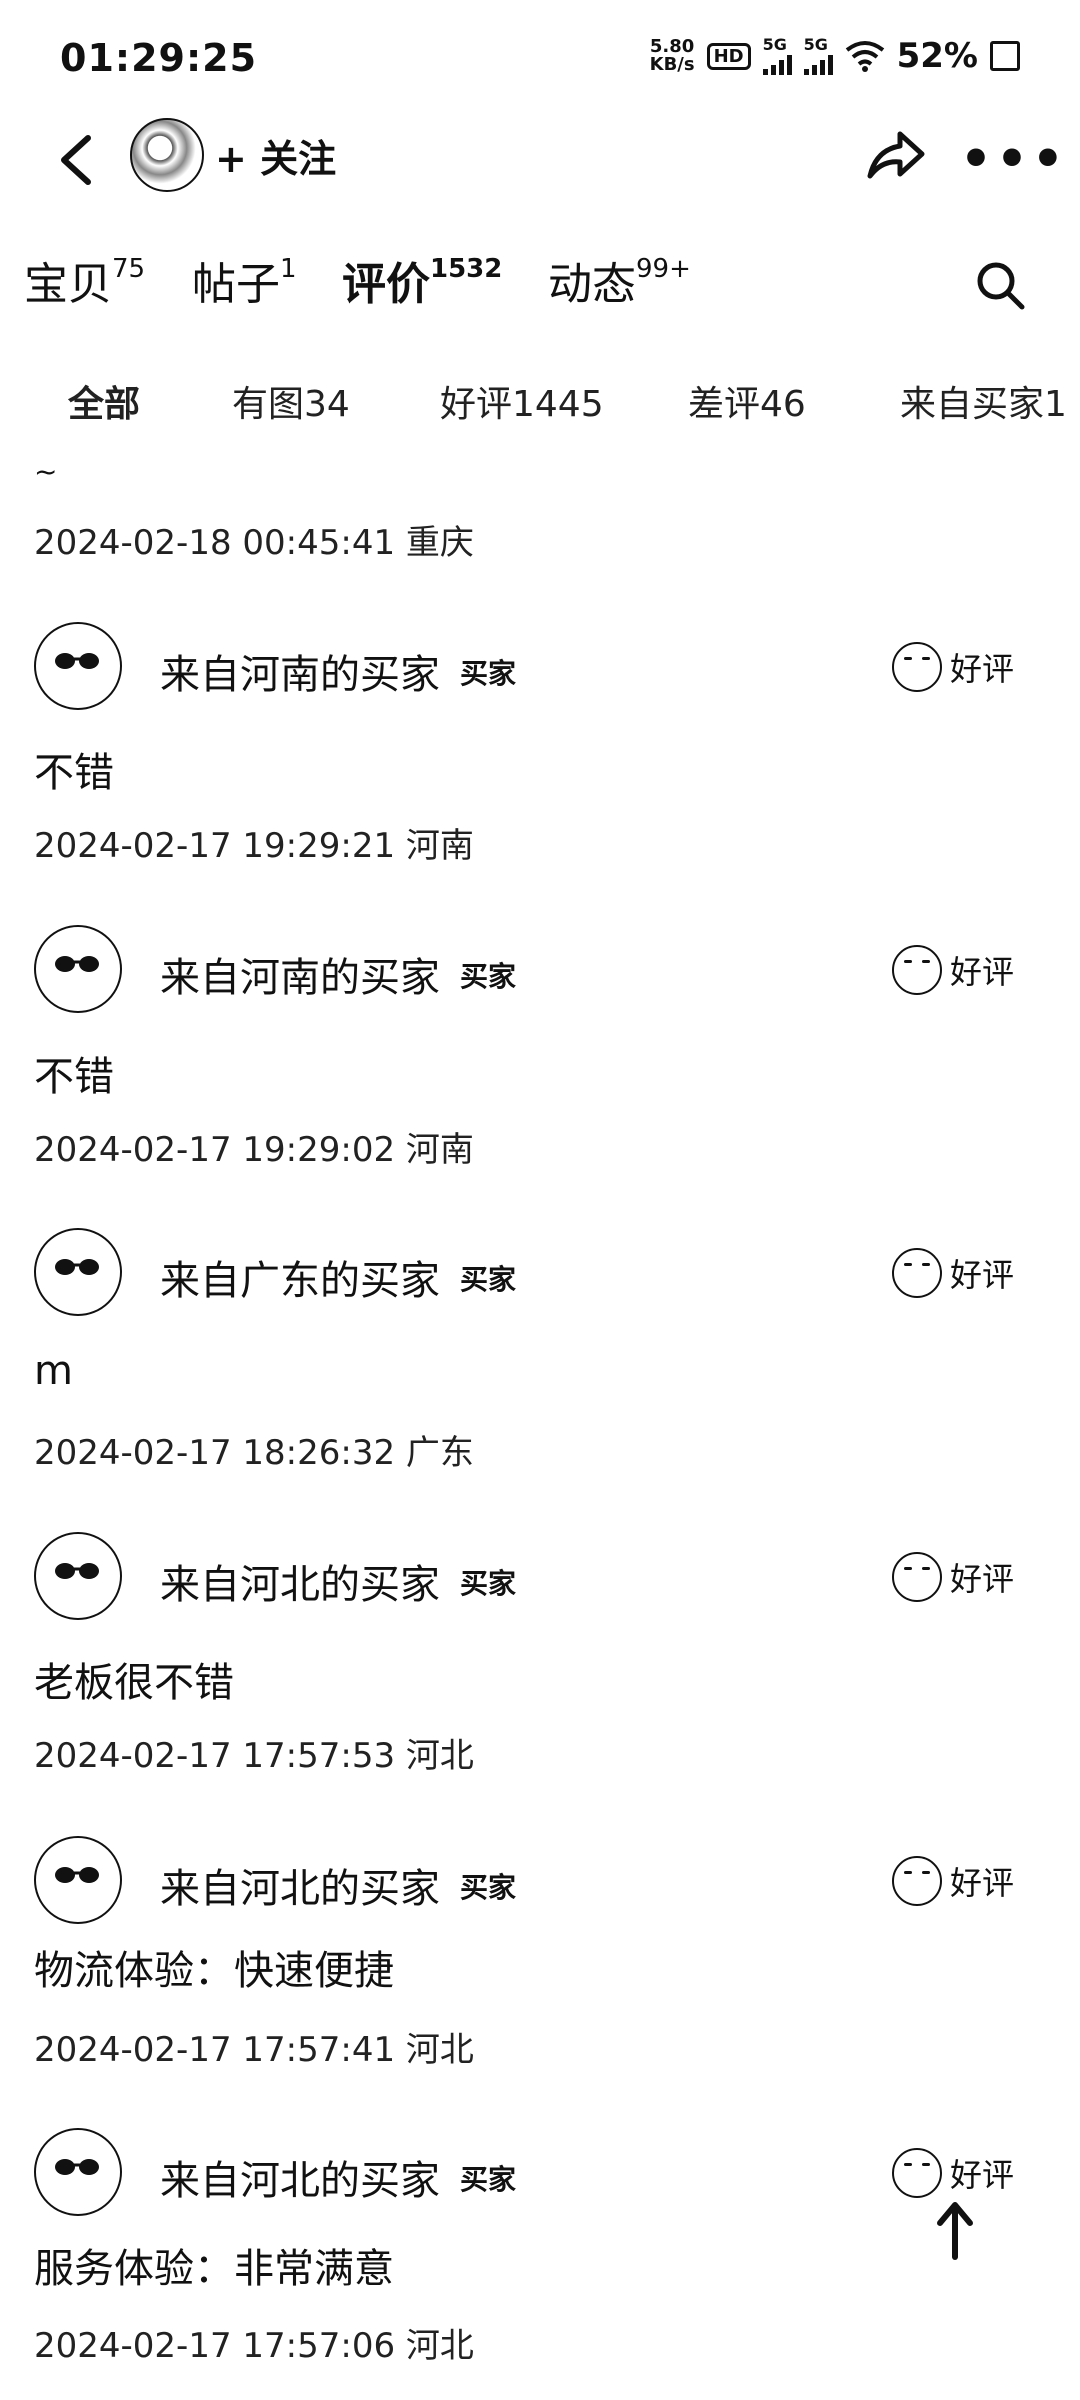  What do you see at coordinates (254, 1756) in the screenshot?
I see `review-date: 2024-02-17 17:57:53 河北` at bounding box center [254, 1756].